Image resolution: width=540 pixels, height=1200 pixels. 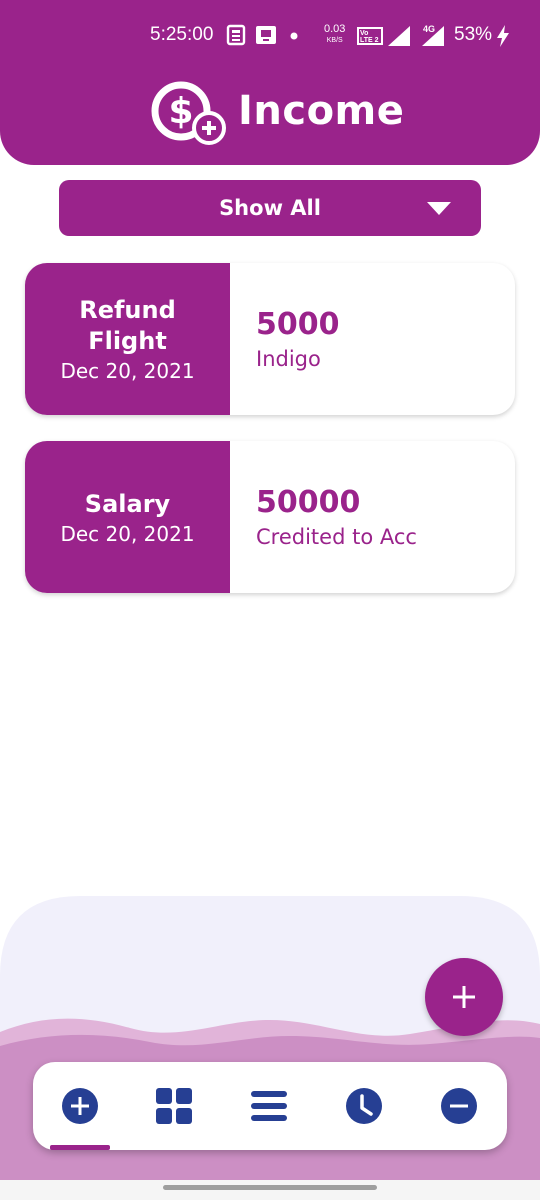 I want to click on status-bar: 5:25:00 0.03 KB/S Vo LTE 2 4G 53%, so click(x=270, y=36).